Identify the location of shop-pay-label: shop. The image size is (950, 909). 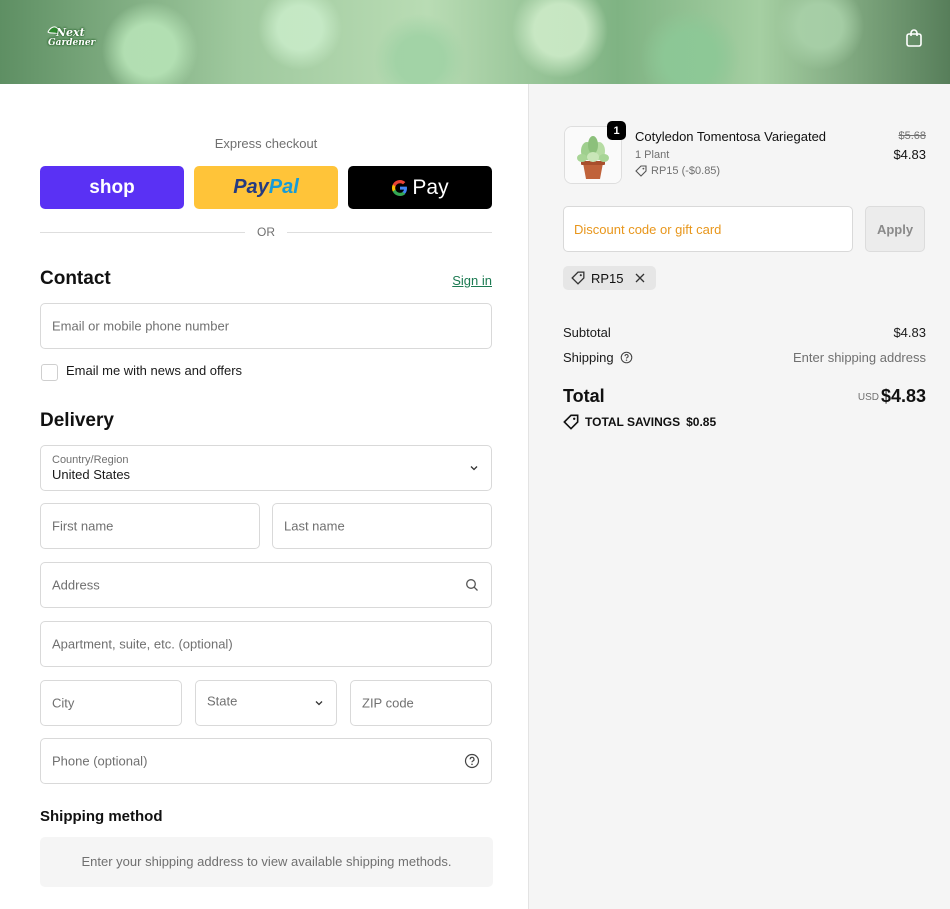
(112, 187).